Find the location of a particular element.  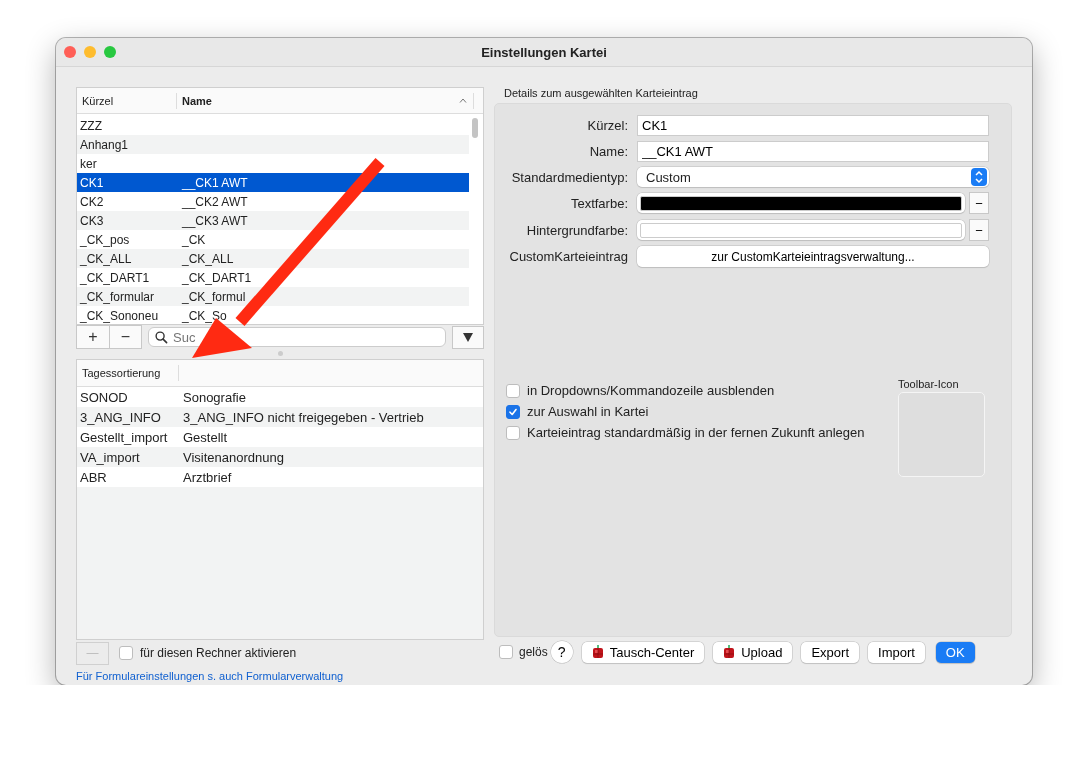

group-title: Details zum ausgewählten Karteieintrag is located at coordinates (601, 94).